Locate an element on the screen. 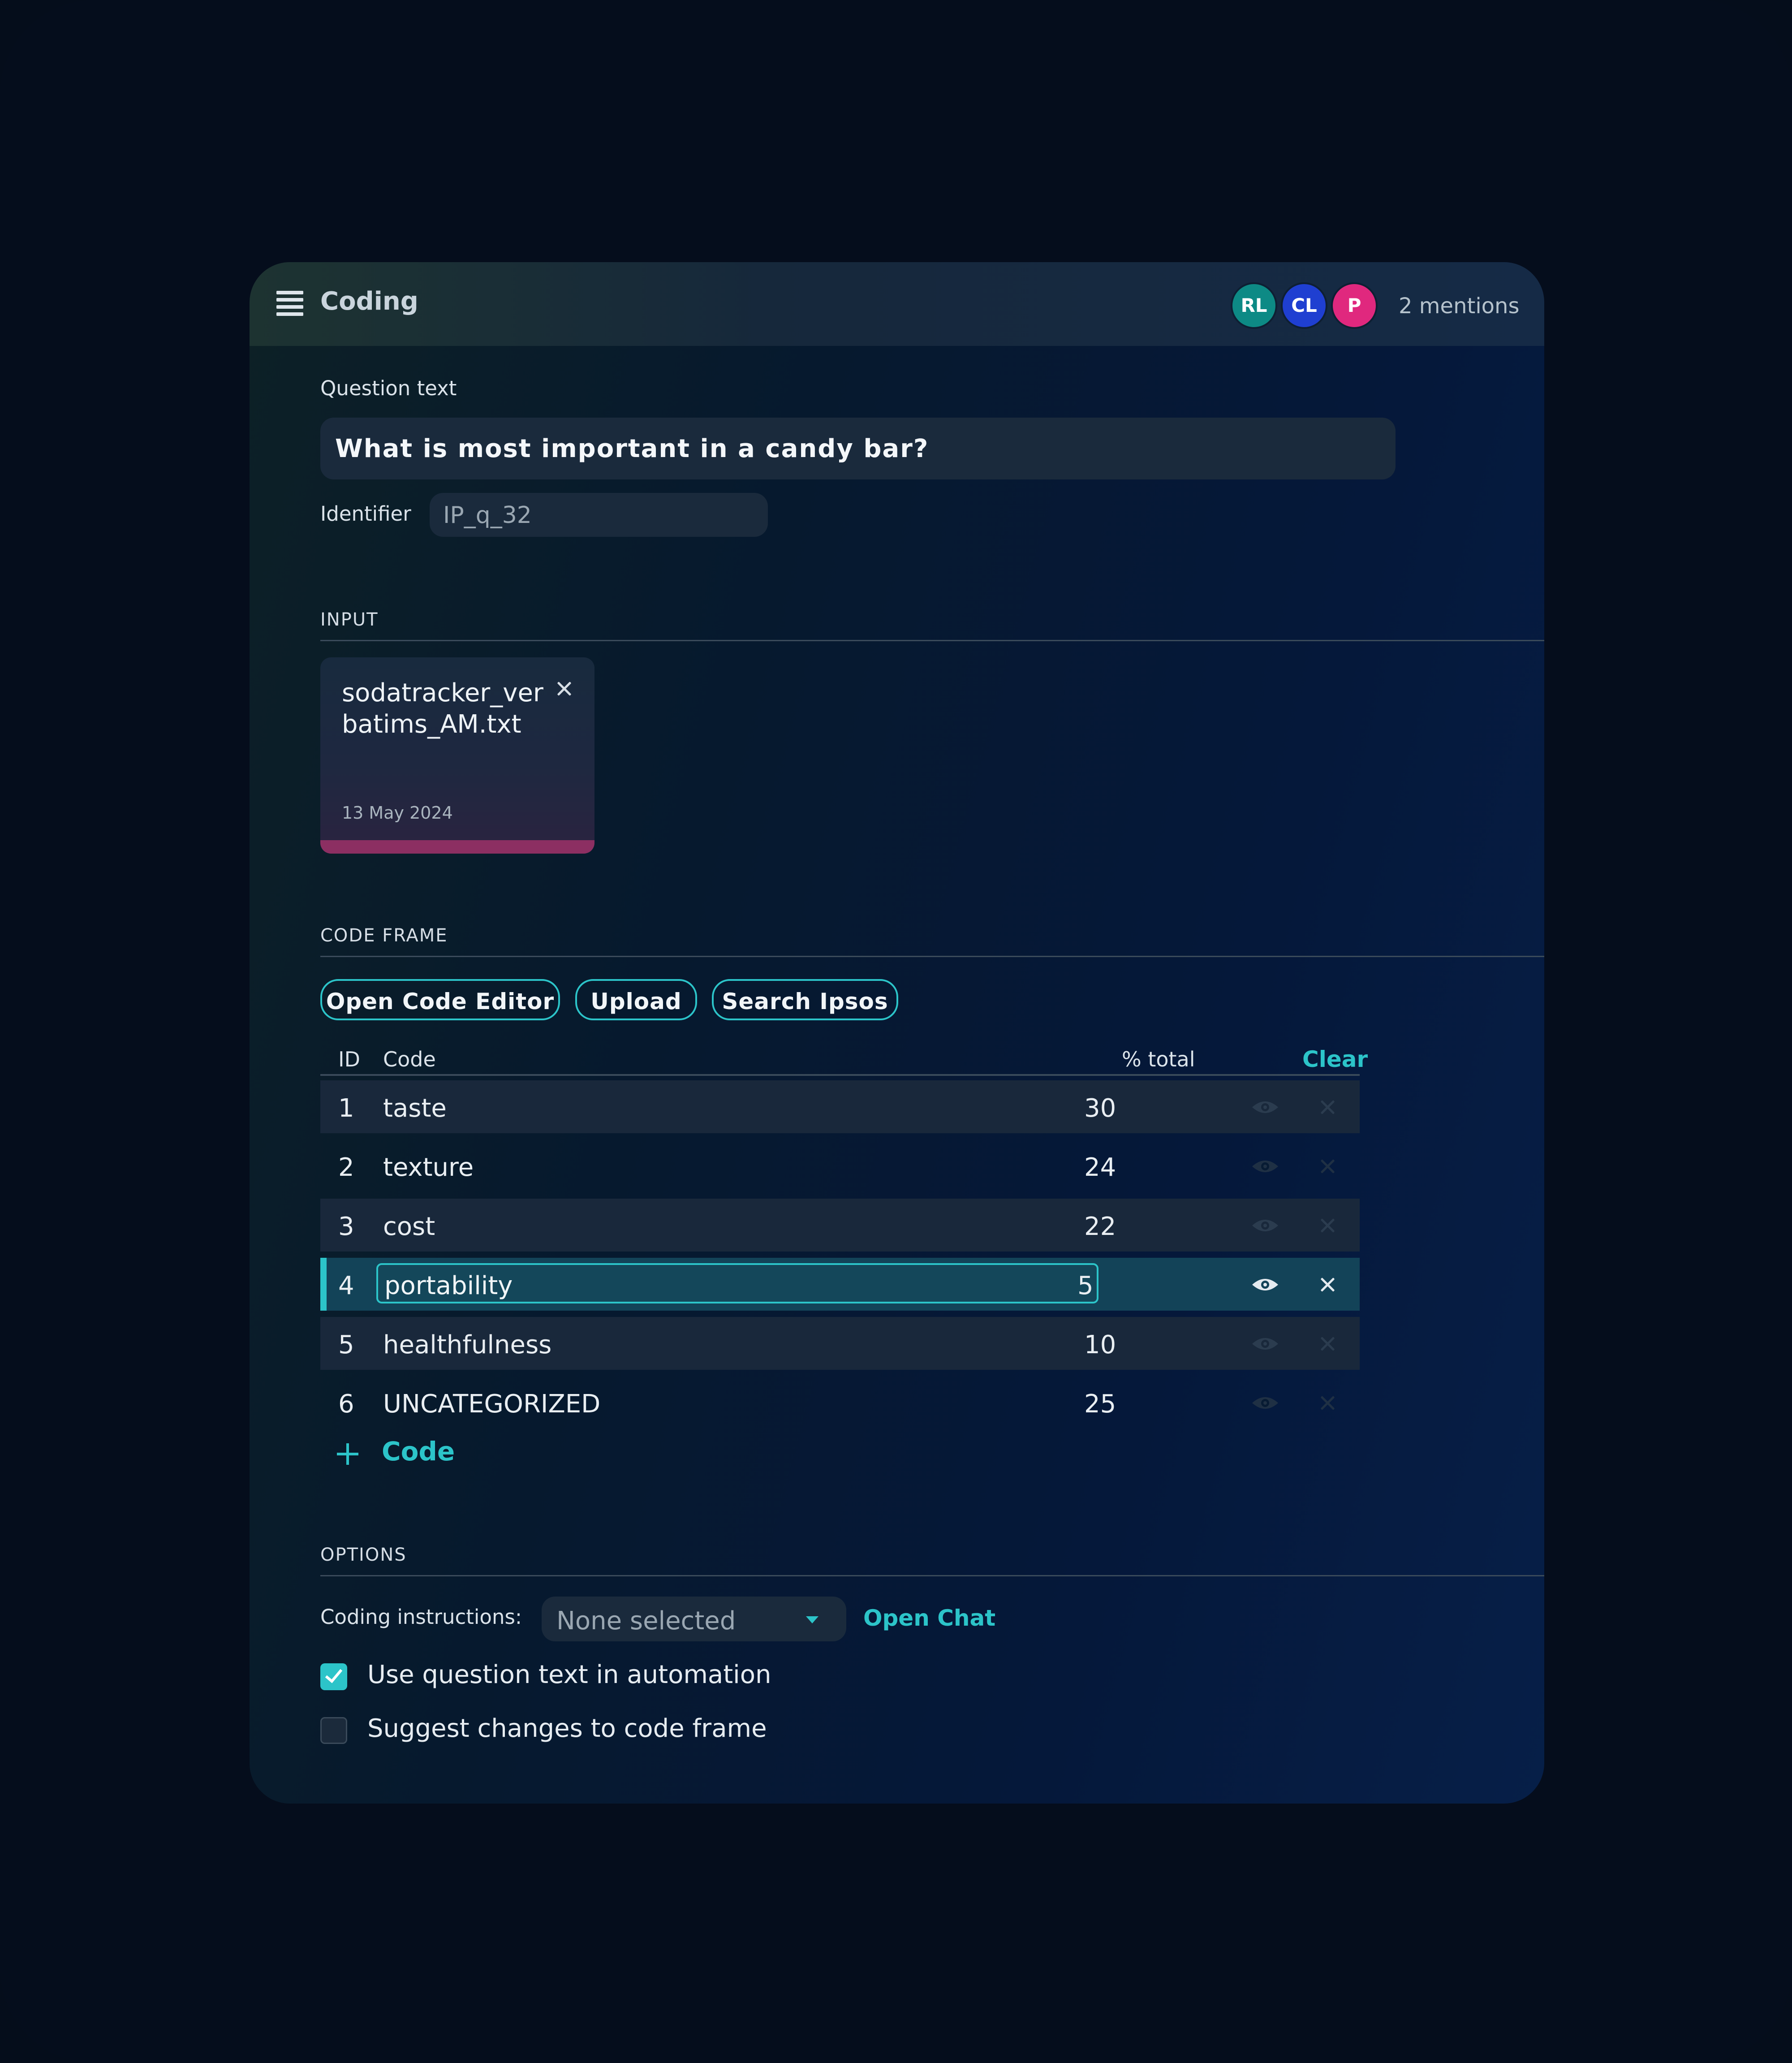 The height and width of the screenshot is (2063, 1792). menu-icon is located at coordinates (289, 304).